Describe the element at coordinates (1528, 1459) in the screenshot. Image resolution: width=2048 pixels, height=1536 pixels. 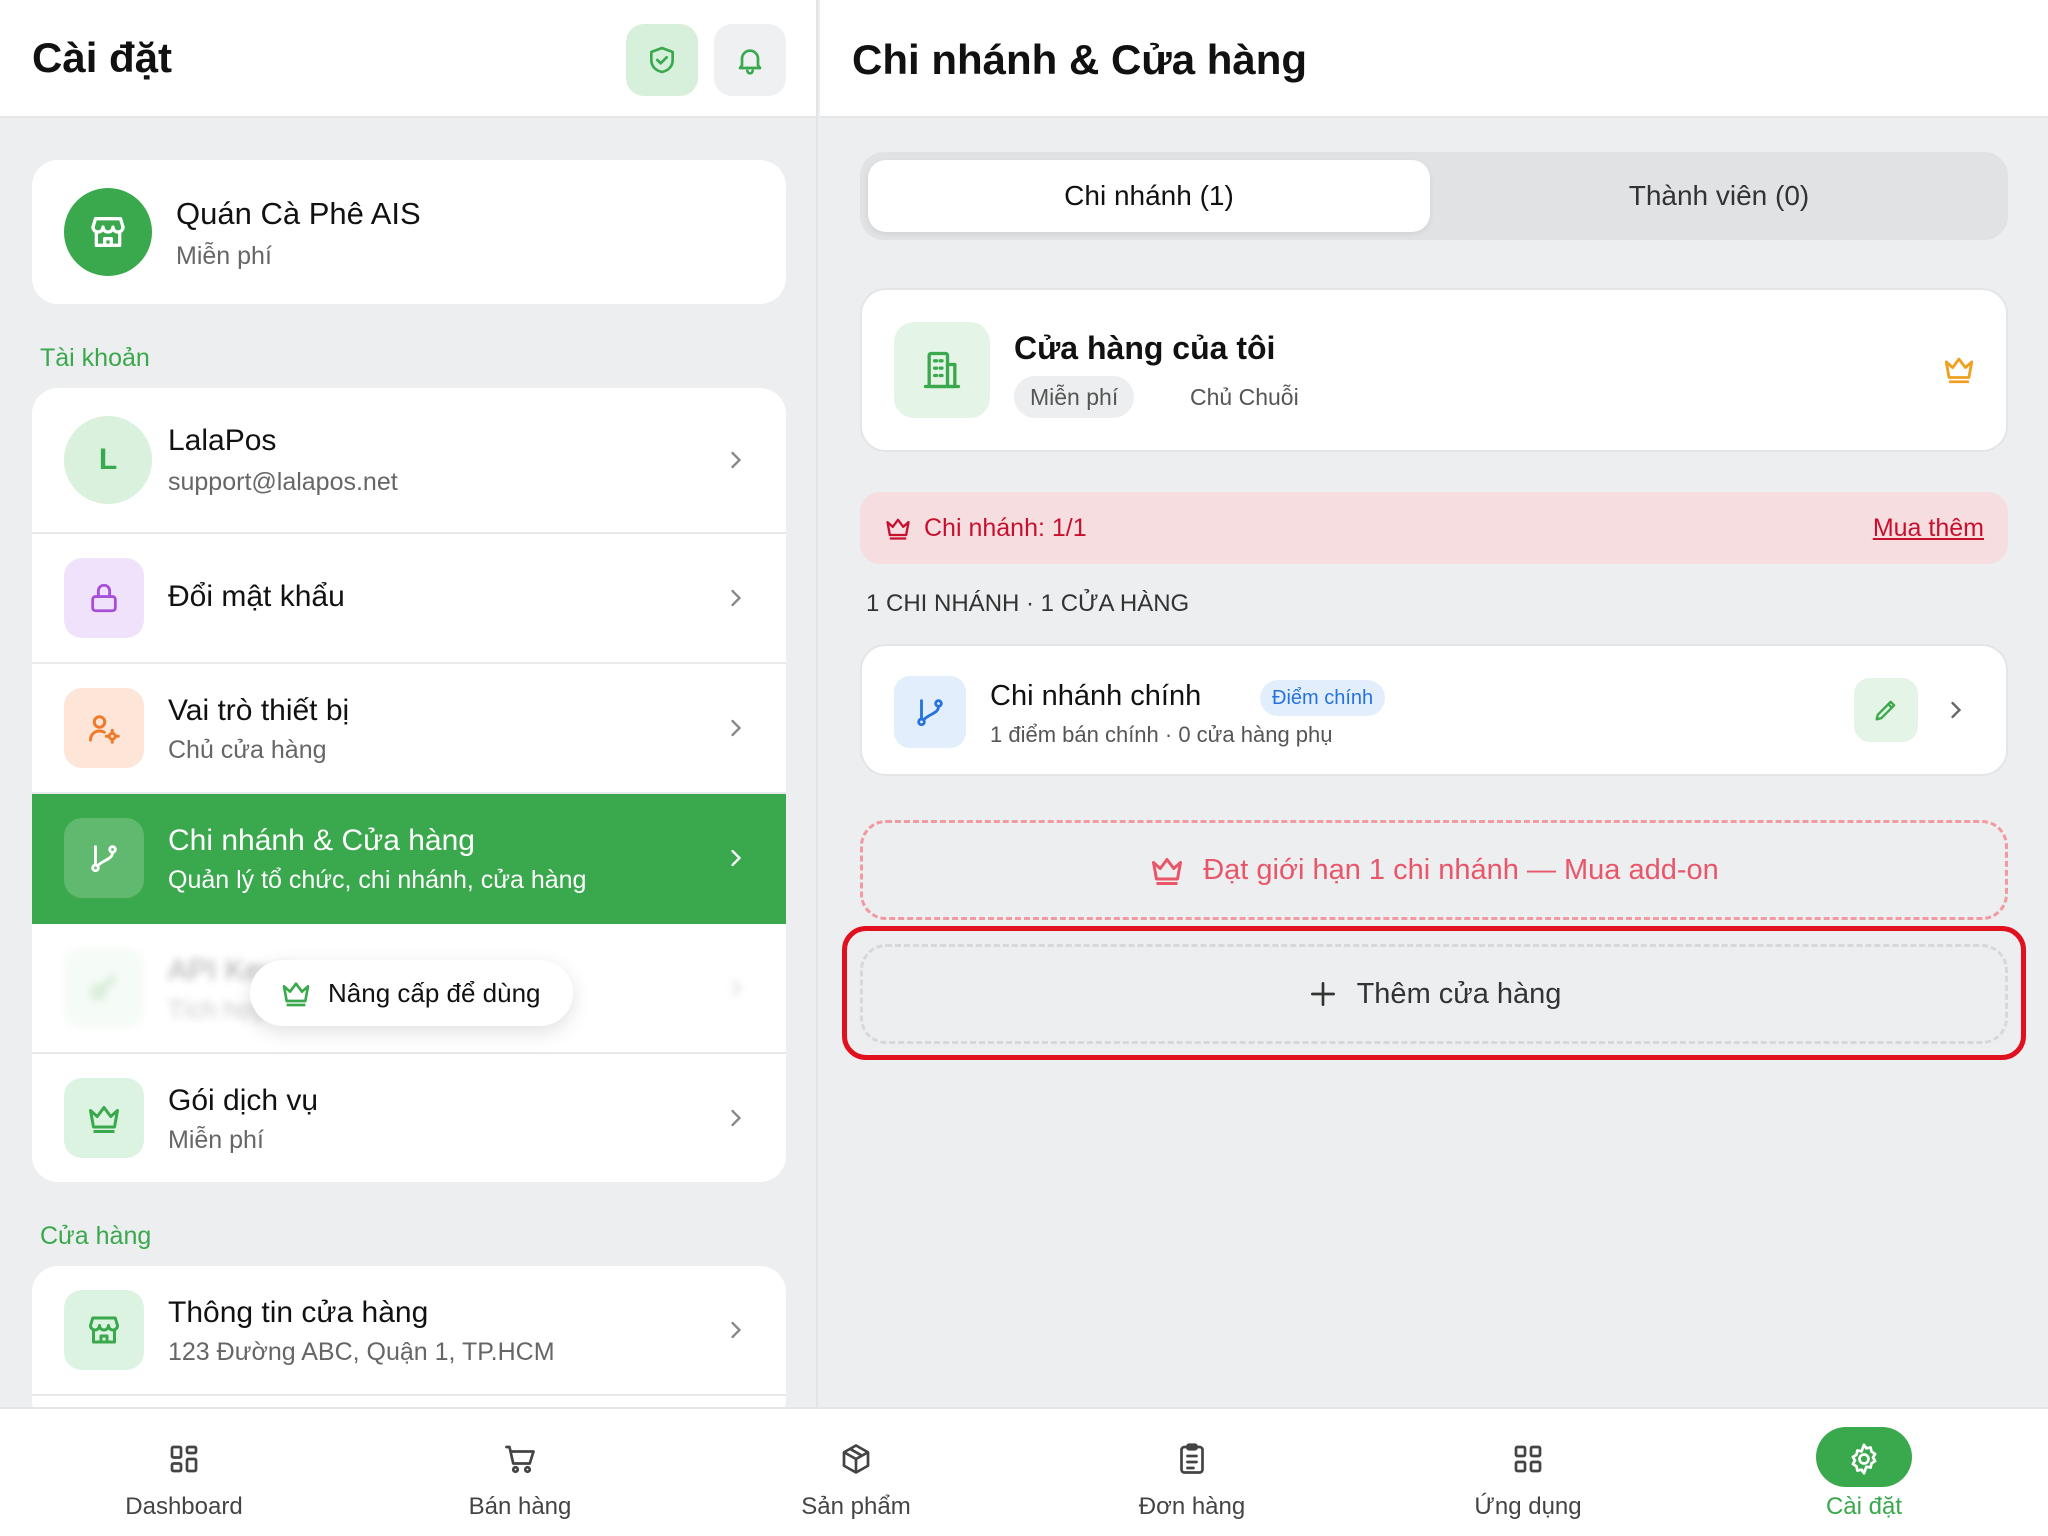
I see `apps-icon` at that location.